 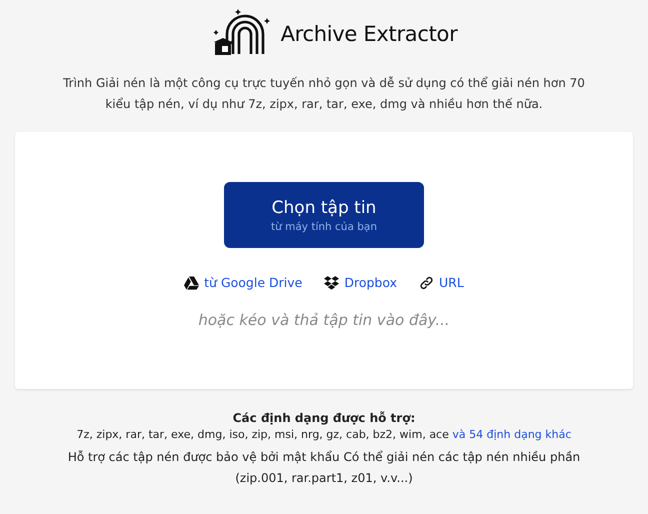 What do you see at coordinates (512, 434) in the screenshot?
I see `more-formats-link: và 54 định dạng khác` at bounding box center [512, 434].